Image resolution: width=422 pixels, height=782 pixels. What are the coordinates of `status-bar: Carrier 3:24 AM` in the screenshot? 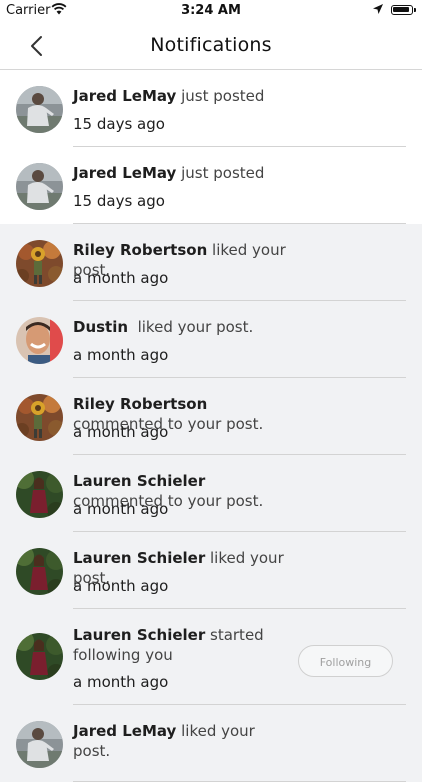 It's located at (211, 11).